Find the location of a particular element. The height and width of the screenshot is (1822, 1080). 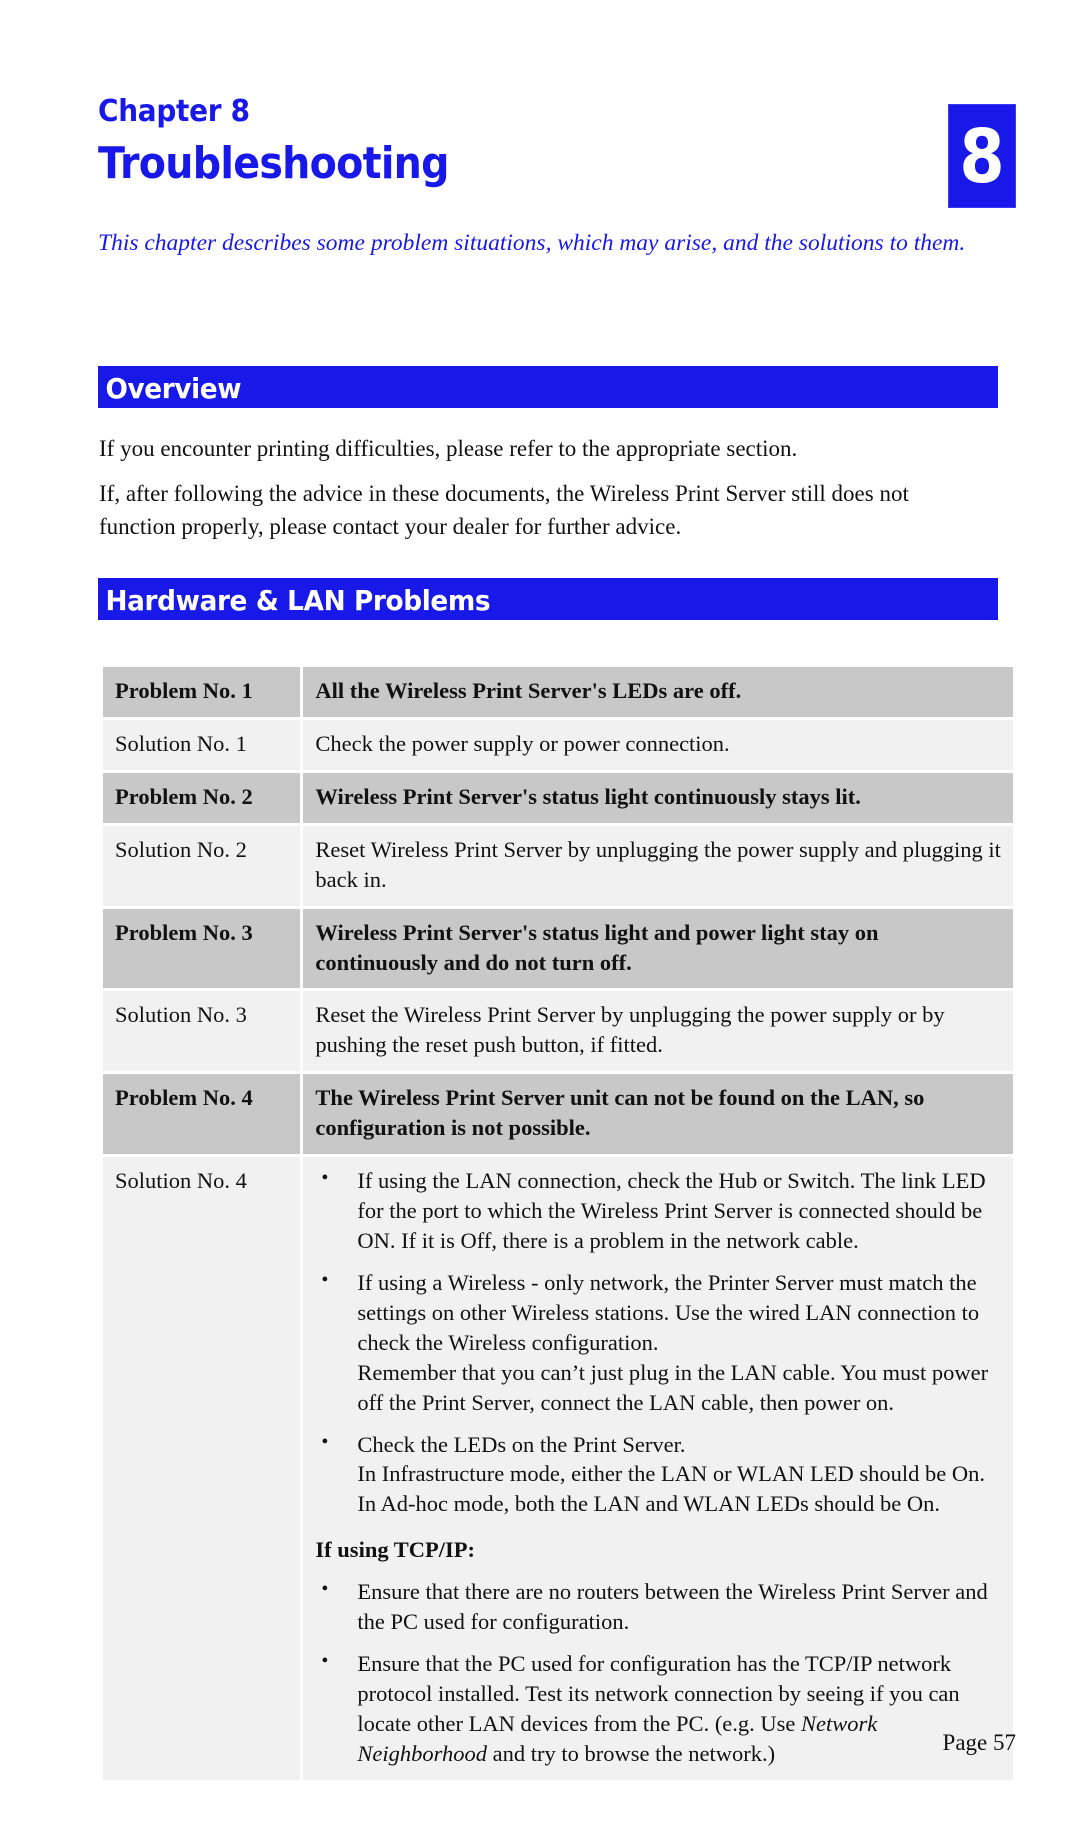

row-label: Problem No. 4 is located at coordinates (202, 1114).